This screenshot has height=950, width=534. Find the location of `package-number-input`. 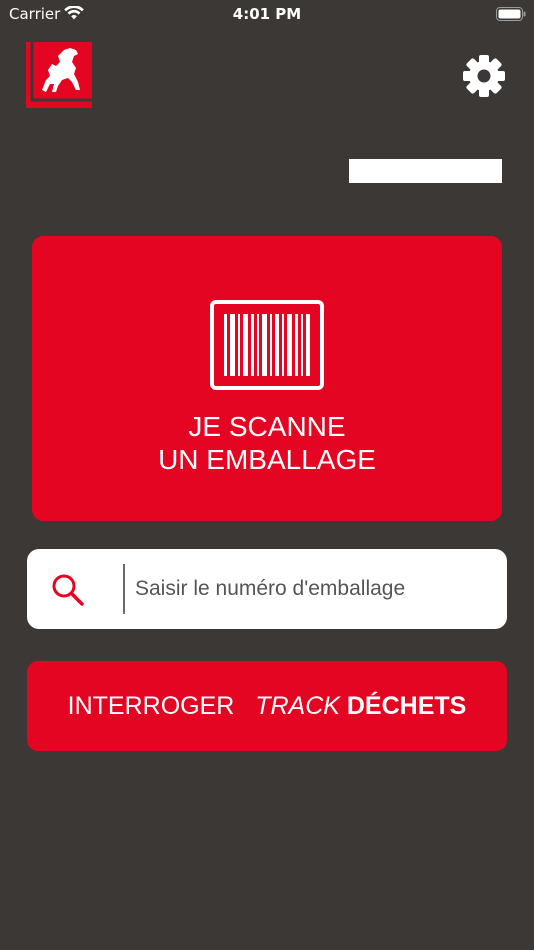

package-number-input is located at coordinates (310, 589).